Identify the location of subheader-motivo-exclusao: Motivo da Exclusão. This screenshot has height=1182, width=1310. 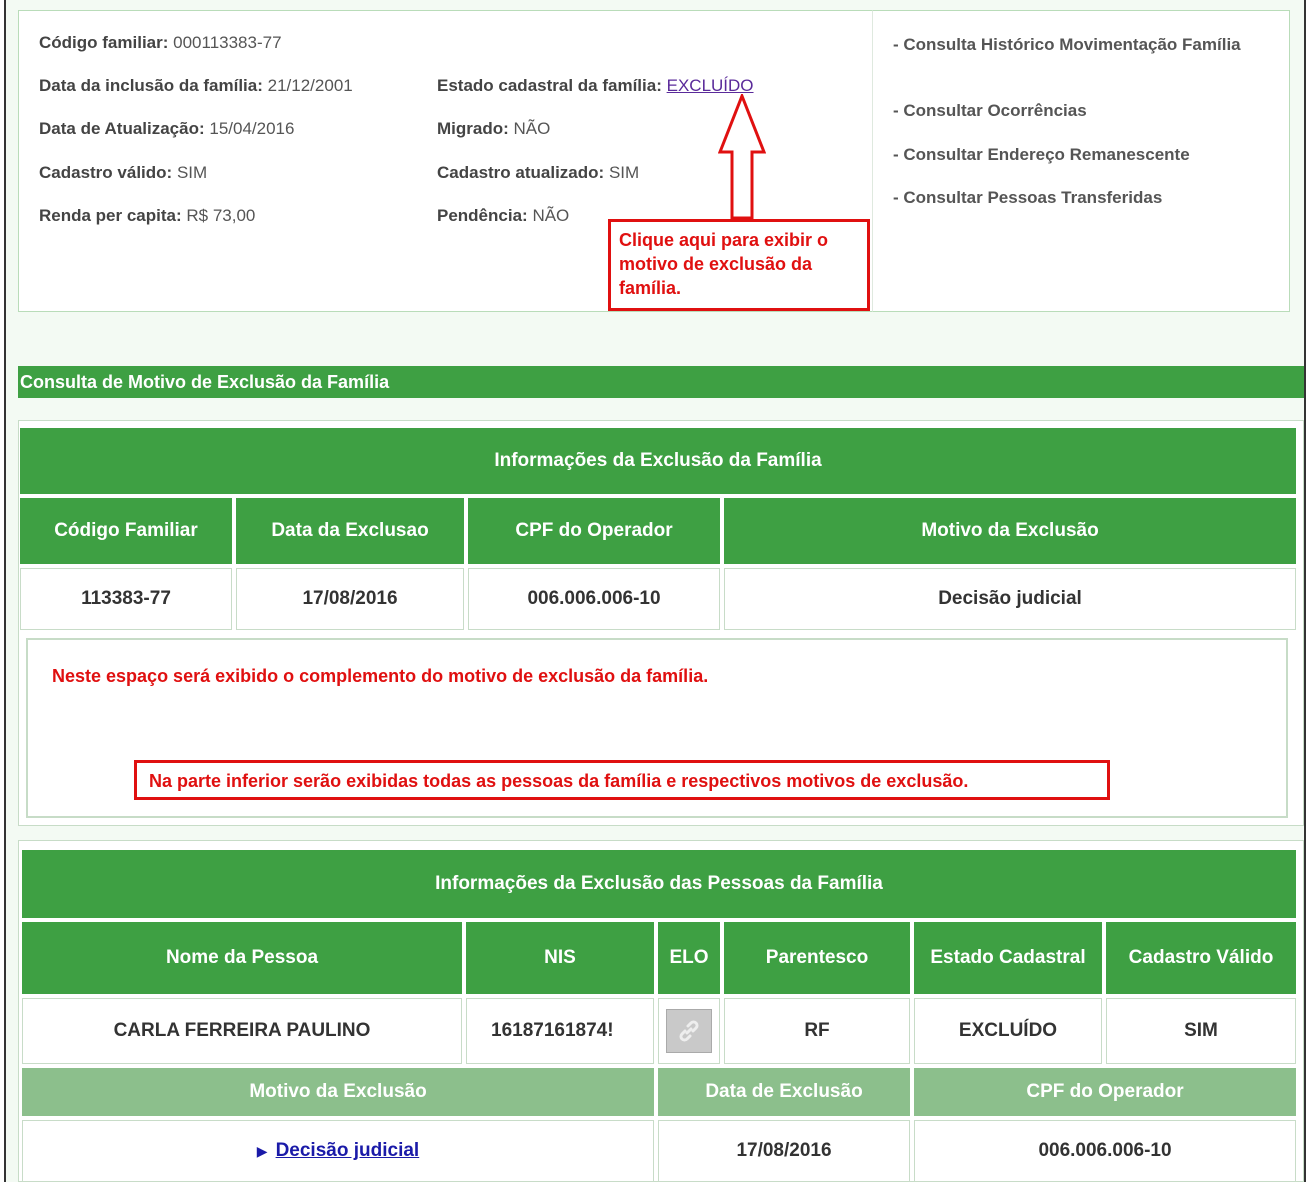
(338, 1092).